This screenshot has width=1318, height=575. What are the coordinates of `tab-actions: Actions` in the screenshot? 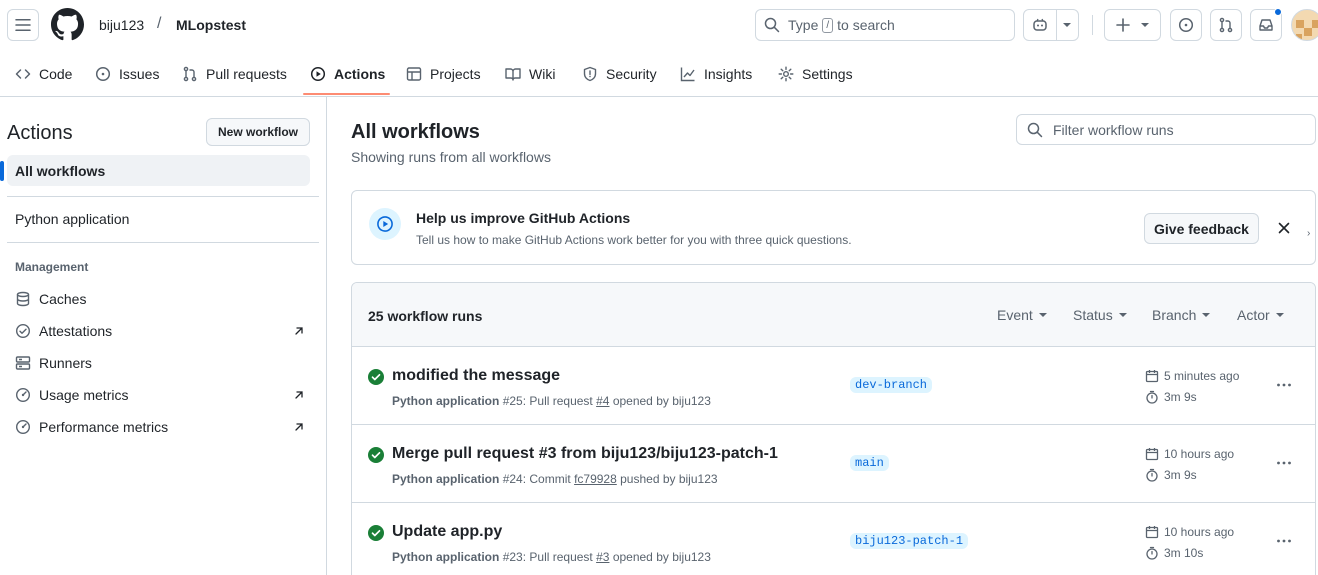 It's located at (347, 74).